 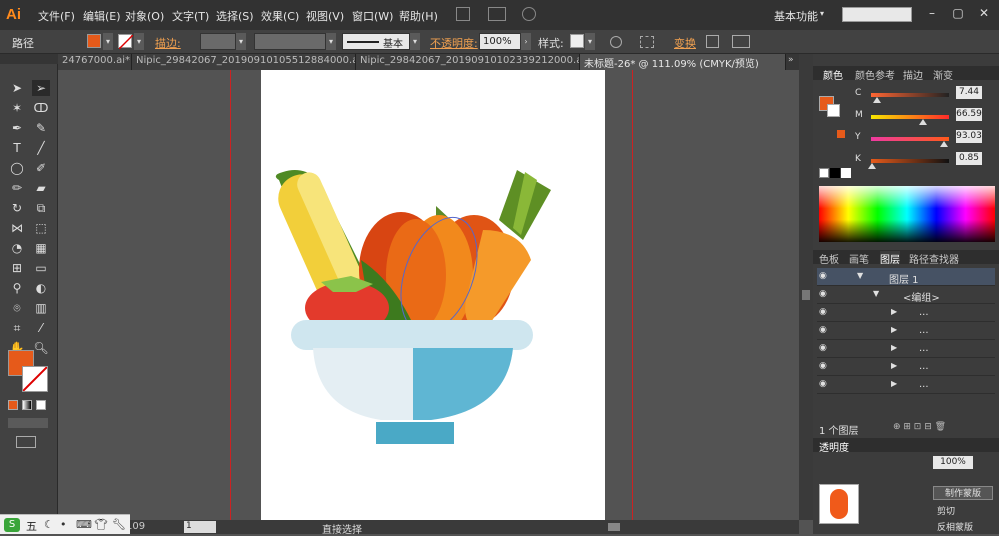 I want to click on doc-tab: Nipic_29842067_20190910102339212000.ai*, so click(x=468, y=62).